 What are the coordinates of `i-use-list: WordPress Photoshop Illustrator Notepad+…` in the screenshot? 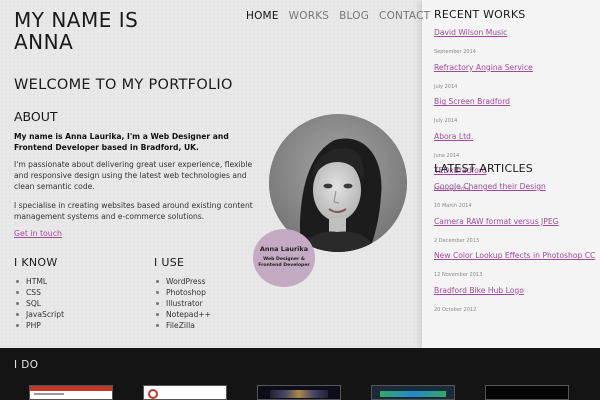 It's located at (182, 303).